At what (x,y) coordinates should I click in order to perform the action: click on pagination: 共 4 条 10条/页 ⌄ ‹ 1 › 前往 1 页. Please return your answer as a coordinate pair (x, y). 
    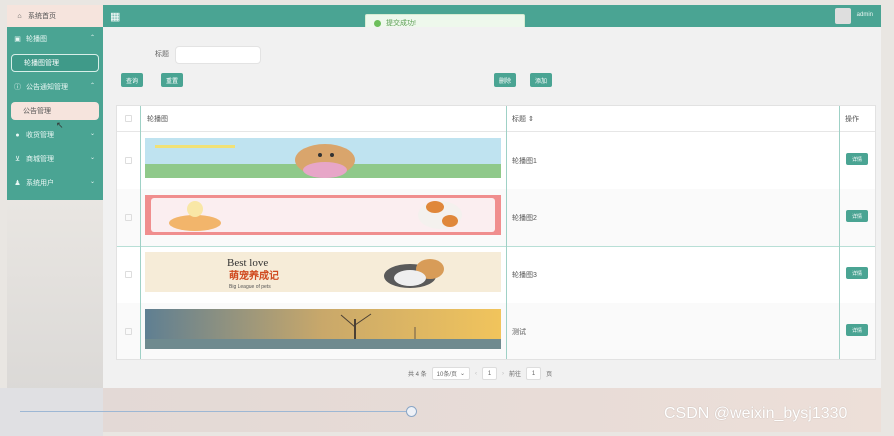
    Looking at the image, I should click on (480, 373).